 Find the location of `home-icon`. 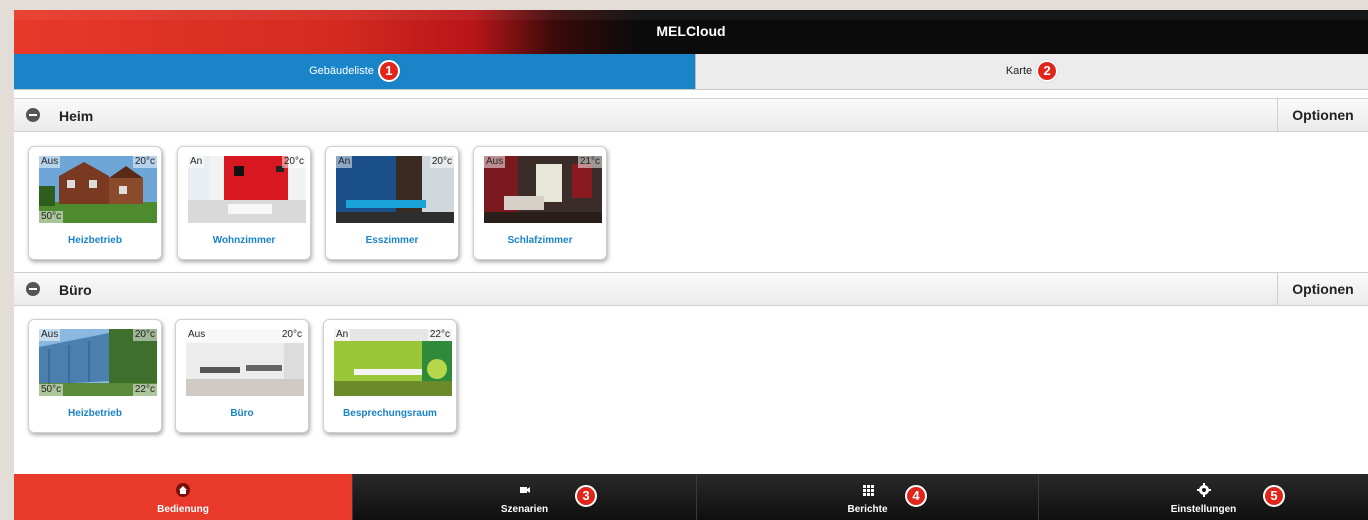

home-icon is located at coordinates (183, 490).